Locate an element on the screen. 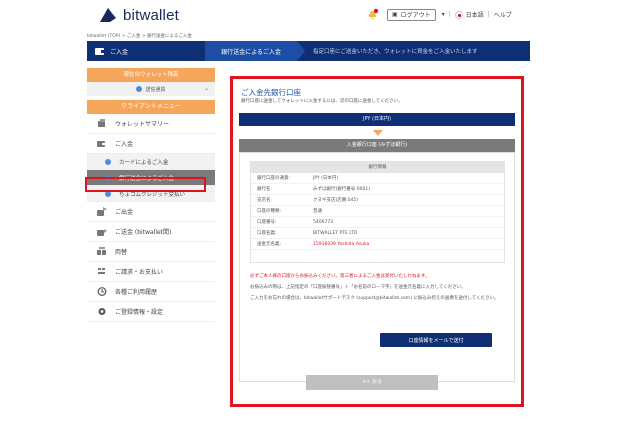 The height and width of the screenshot is (422, 618). sidebar-item-transfer: ご送金 (bitwallet間) is located at coordinates (151, 232).